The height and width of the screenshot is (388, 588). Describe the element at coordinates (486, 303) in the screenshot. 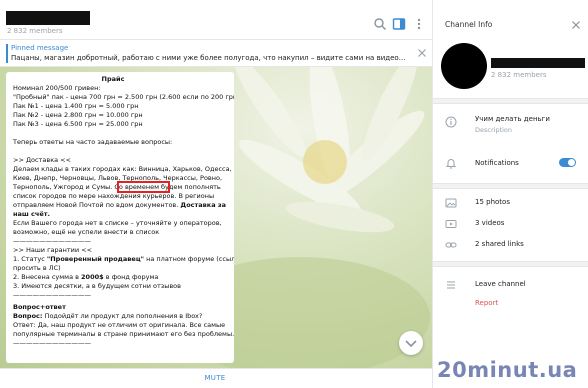

I see `report-button: Report` at that location.